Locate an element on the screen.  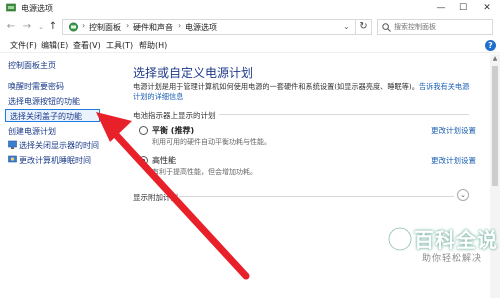
breadcrumb-control-panel: 控制面板 is located at coordinates (105, 27).